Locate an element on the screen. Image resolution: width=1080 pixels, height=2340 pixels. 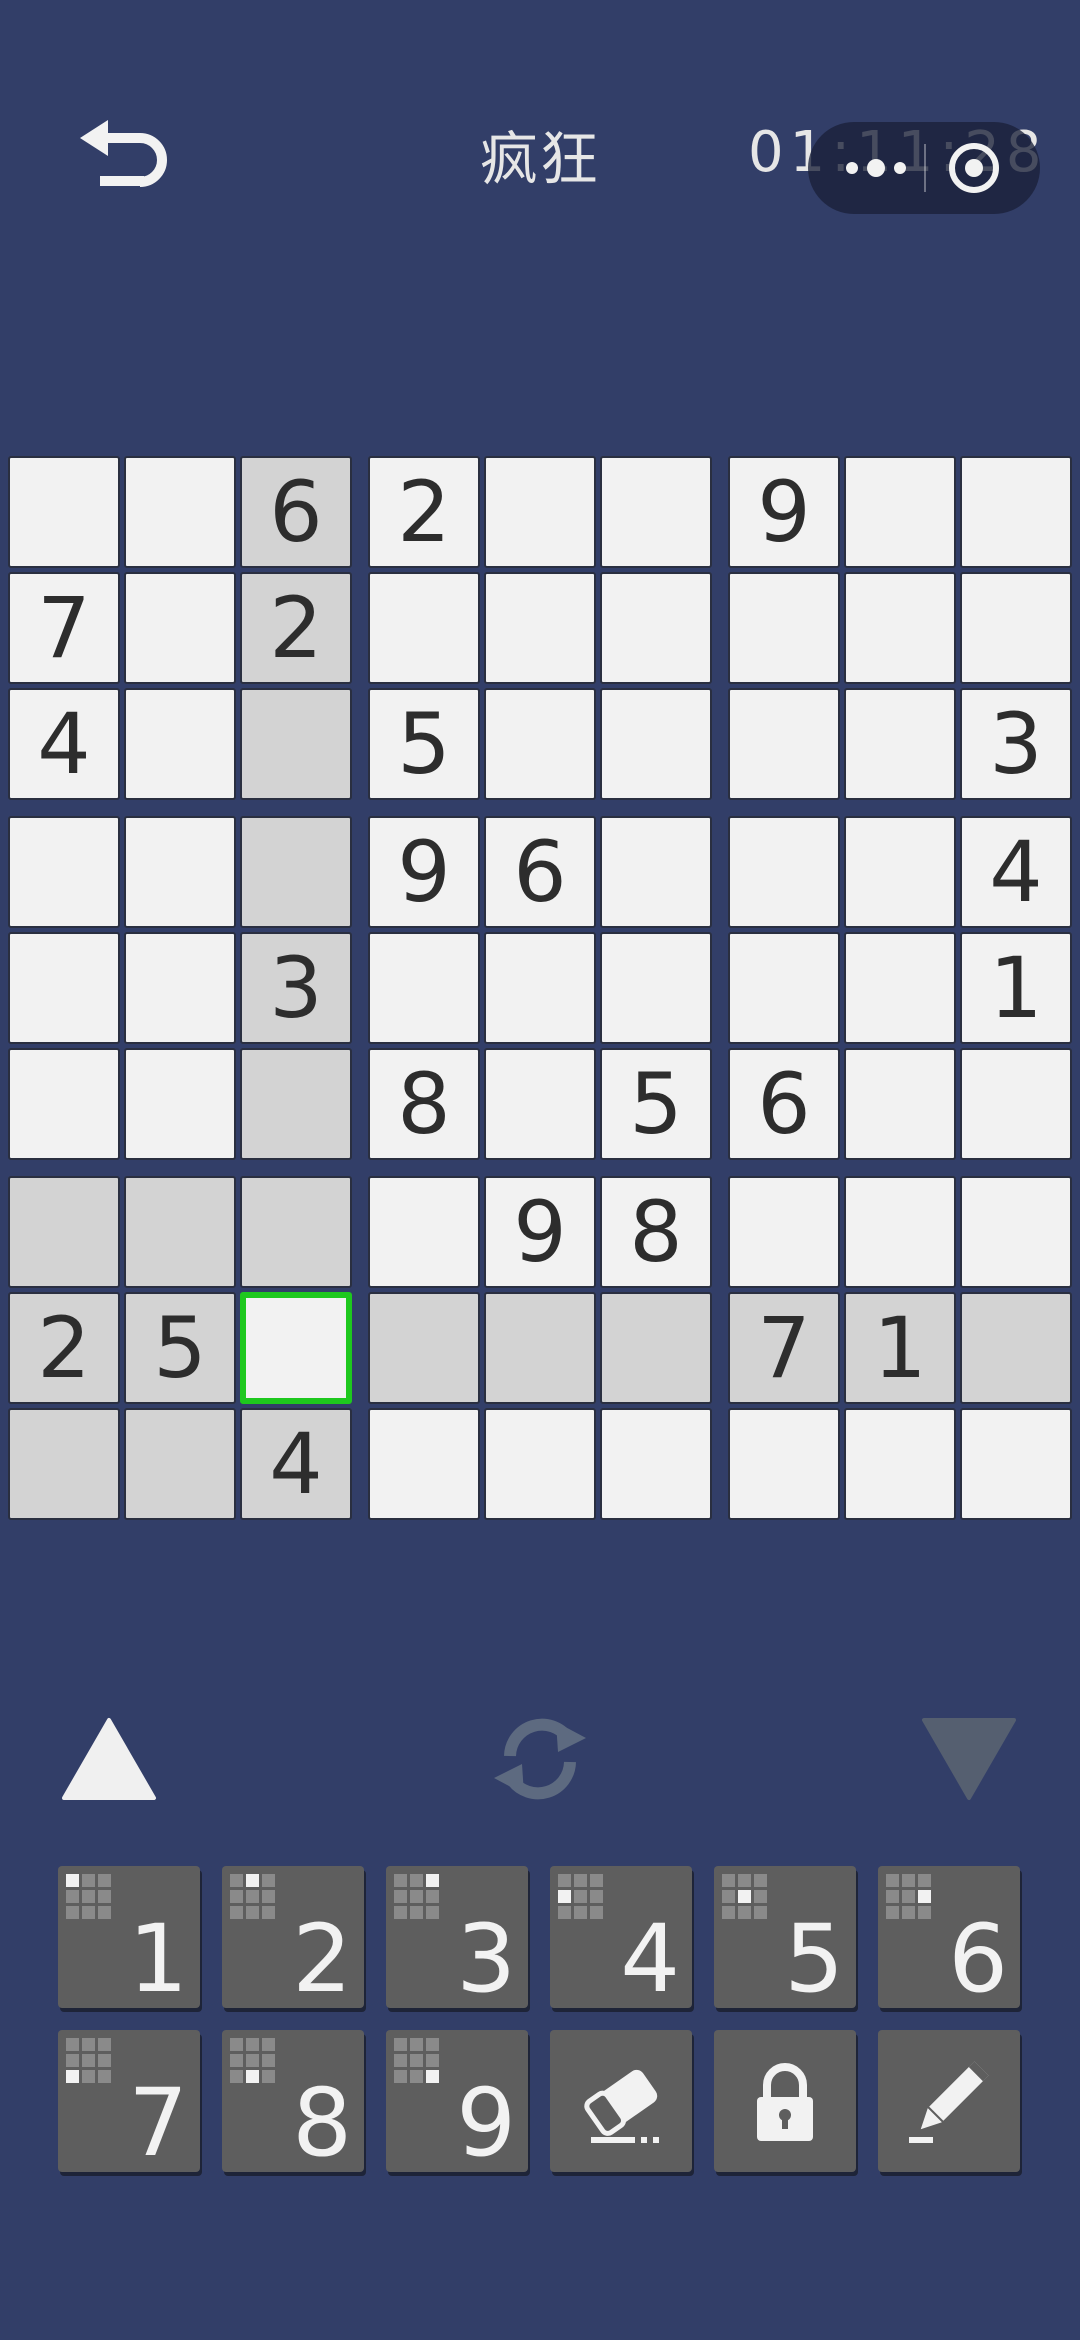
refresh-icon is located at coordinates (540, 1758).